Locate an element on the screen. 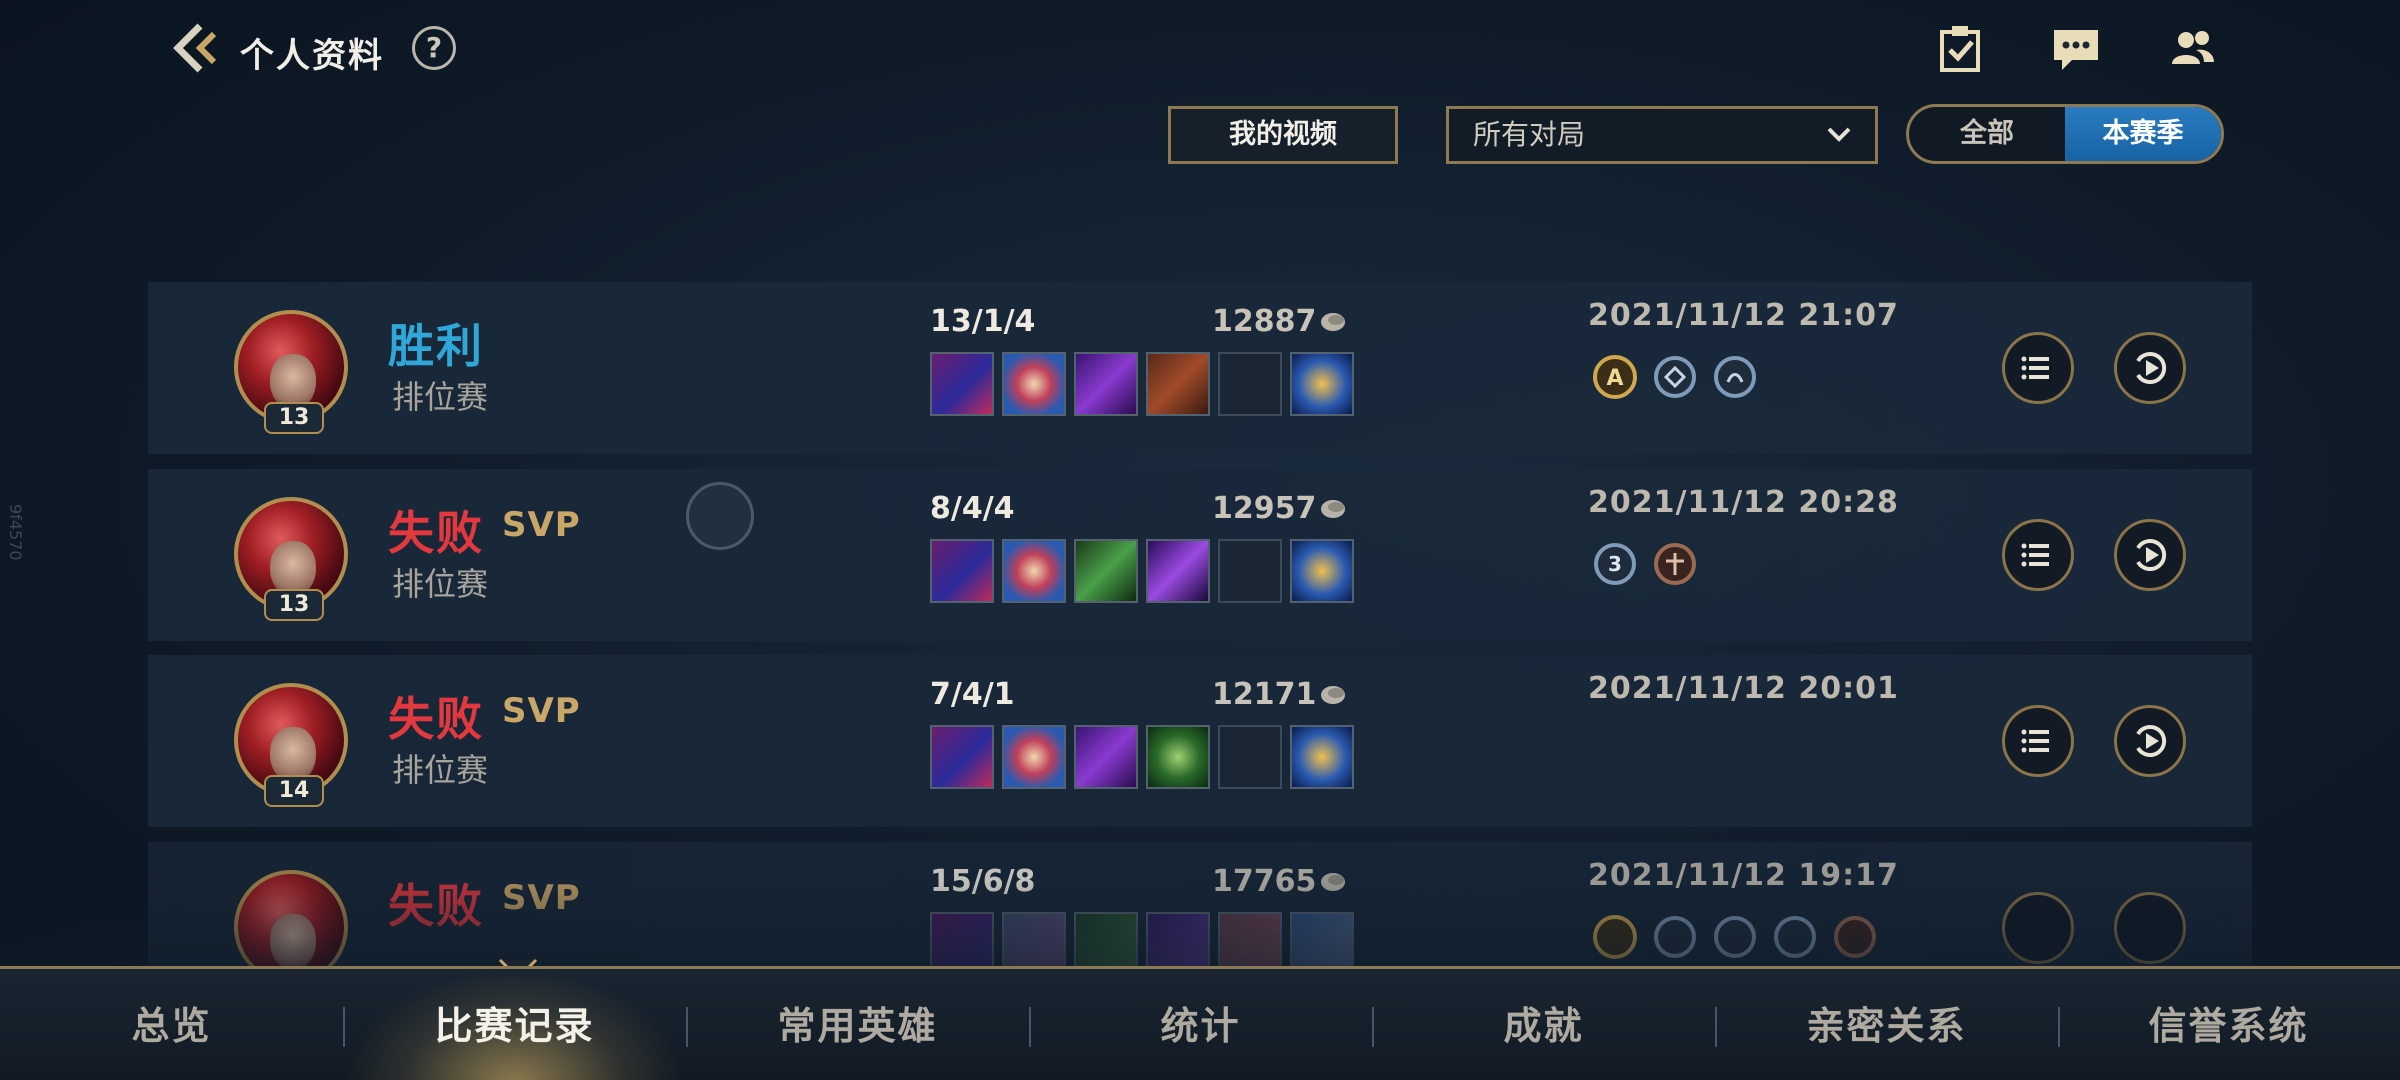 The width and height of the screenshot is (2400, 1080). toggle-current-season: 本赛季 is located at coordinates (2143, 134).